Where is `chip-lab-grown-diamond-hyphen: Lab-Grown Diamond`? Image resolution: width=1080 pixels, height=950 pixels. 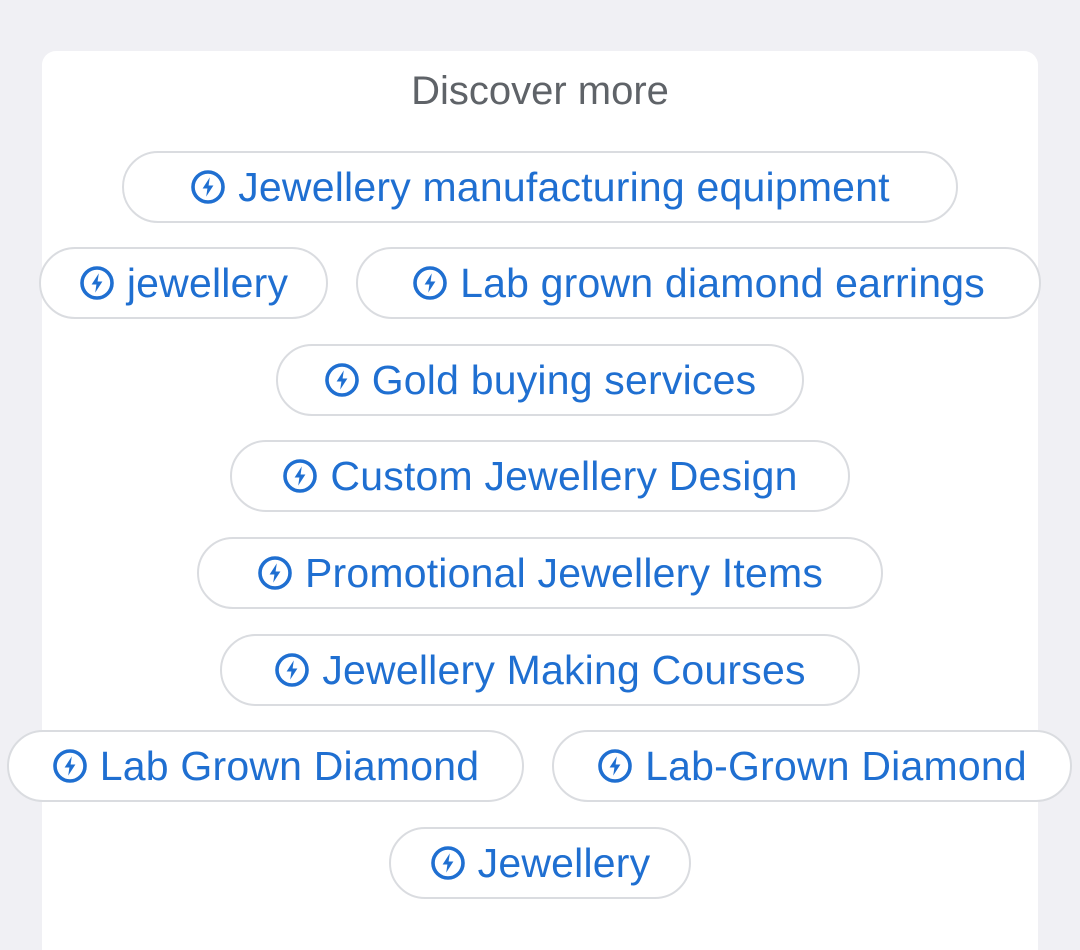
chip-lab-grown-diamond-hyphen: Lab-Grown Diamond is located at coordinates (812, 766).